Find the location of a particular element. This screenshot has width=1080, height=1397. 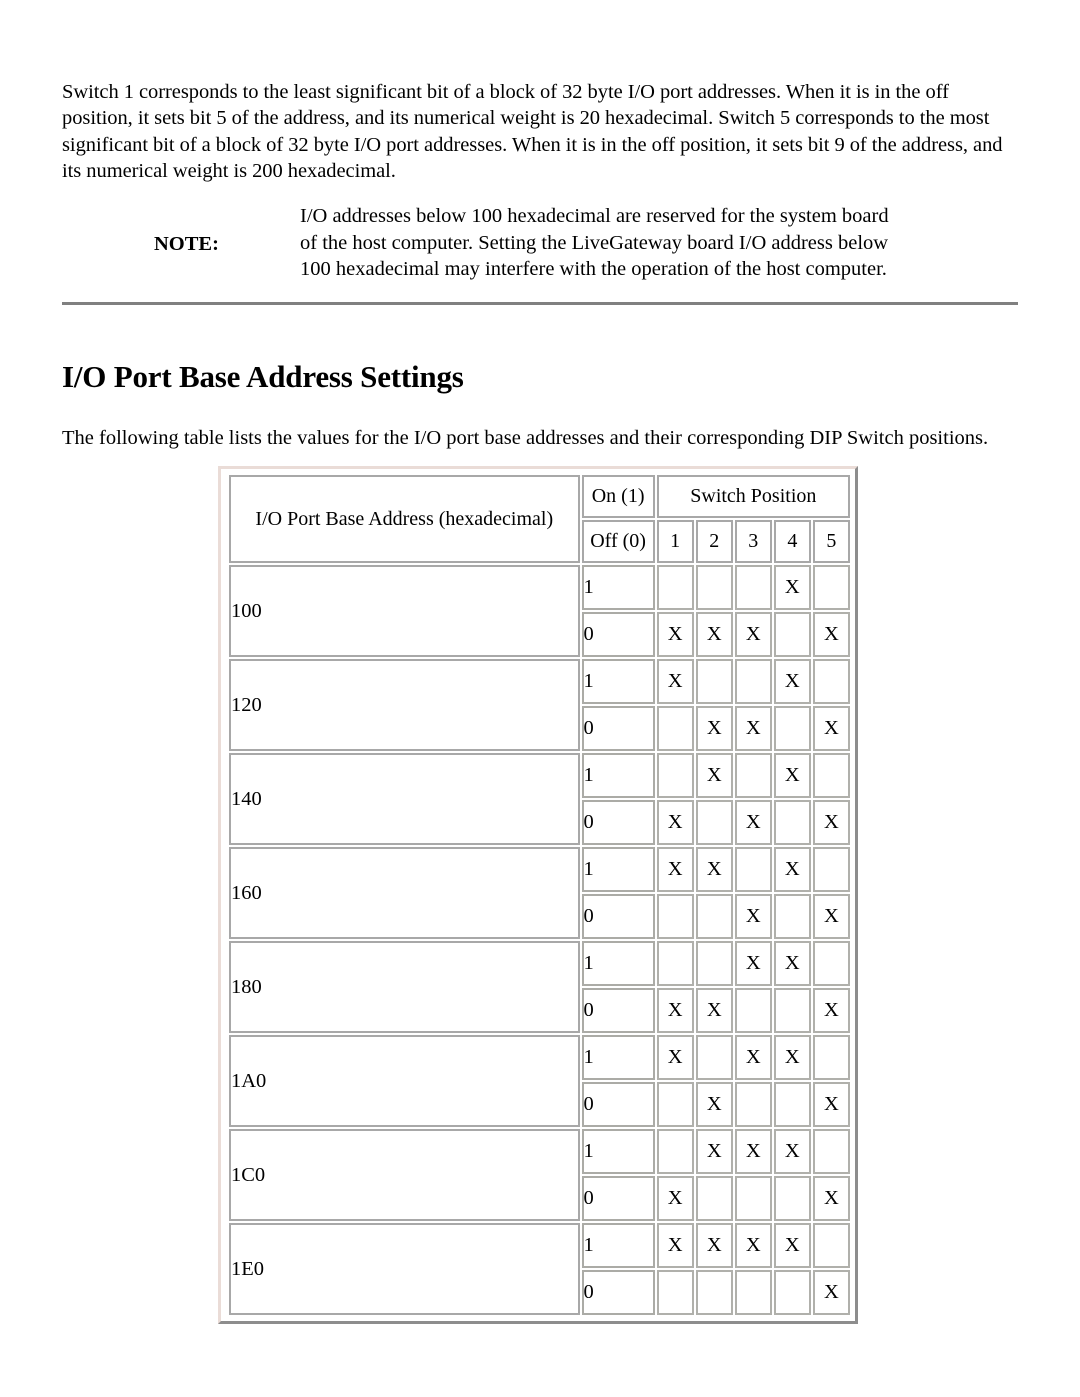

column-header-switch-position: Switch Position is located at coordinates (753, 496).